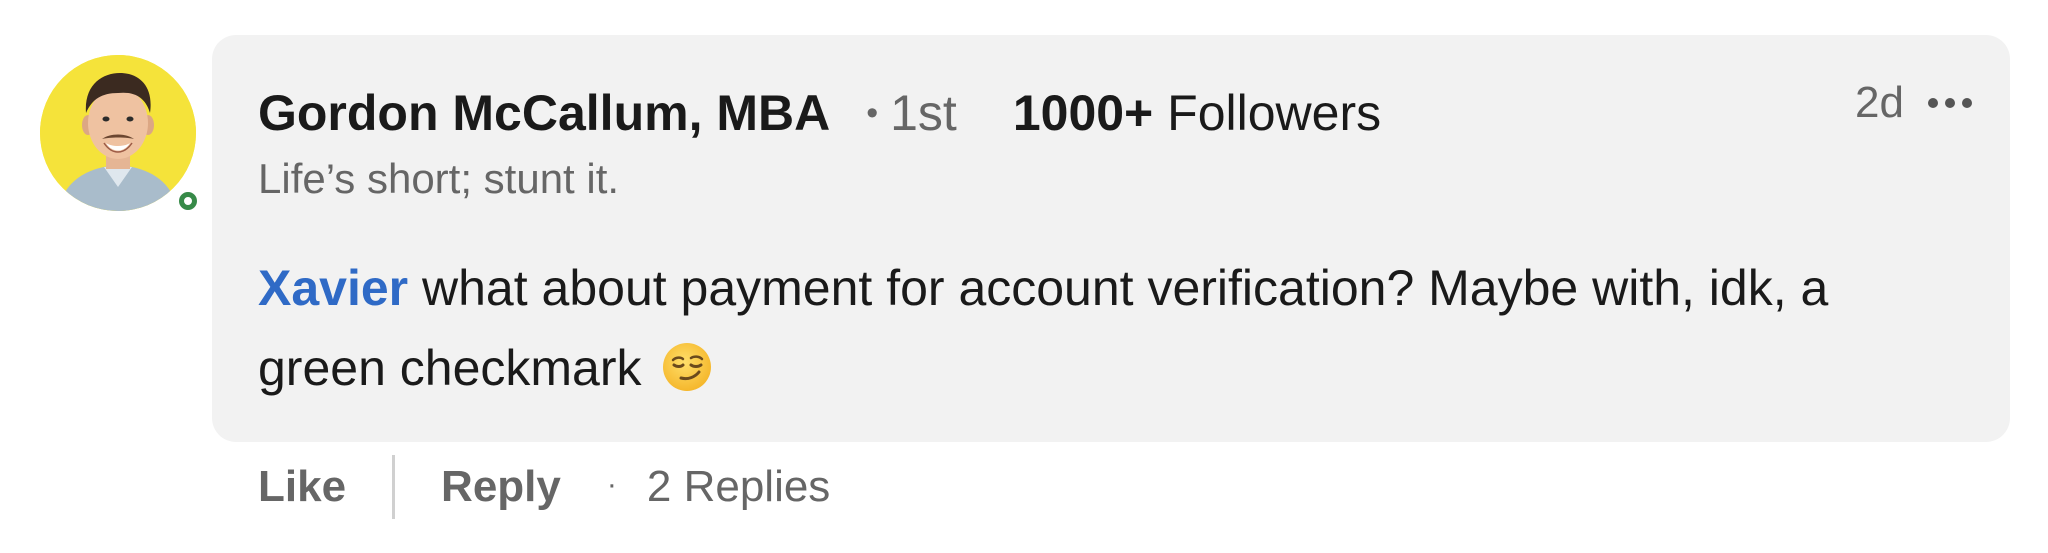 Image resolution: width=2048 pixels, height=553 pixels. I want to click on followers-count: 1000+, so click(1083, 113).